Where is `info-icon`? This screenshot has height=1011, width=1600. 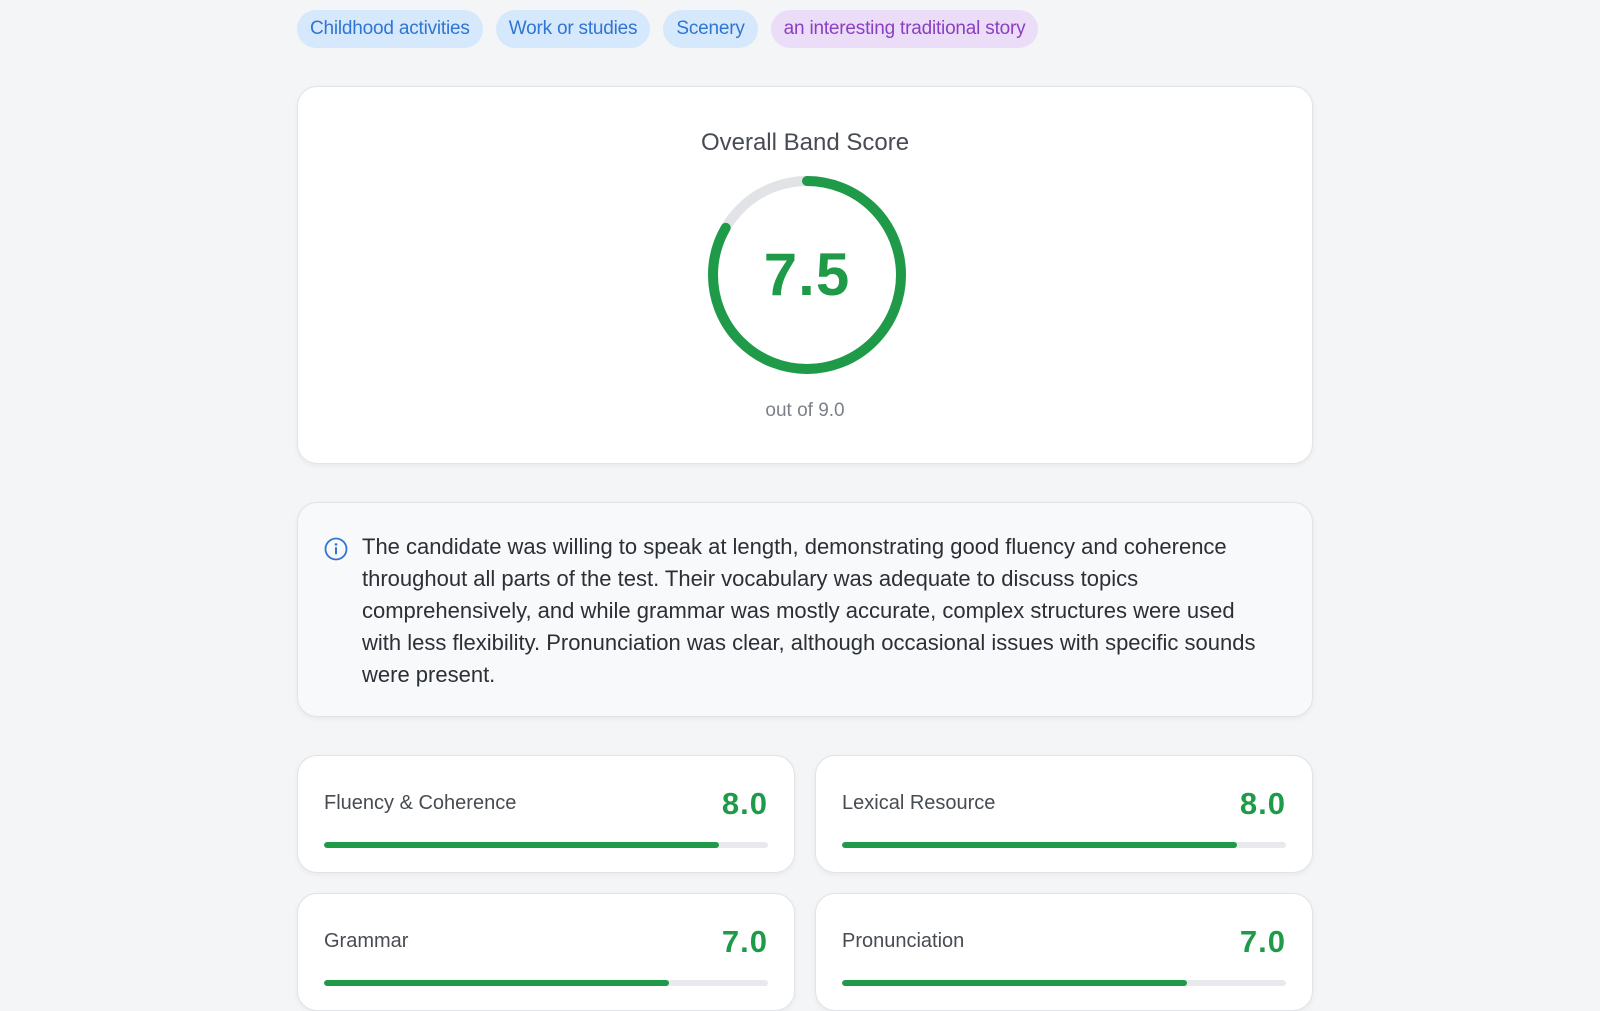 info-icon is located at coordinates (336, 549).